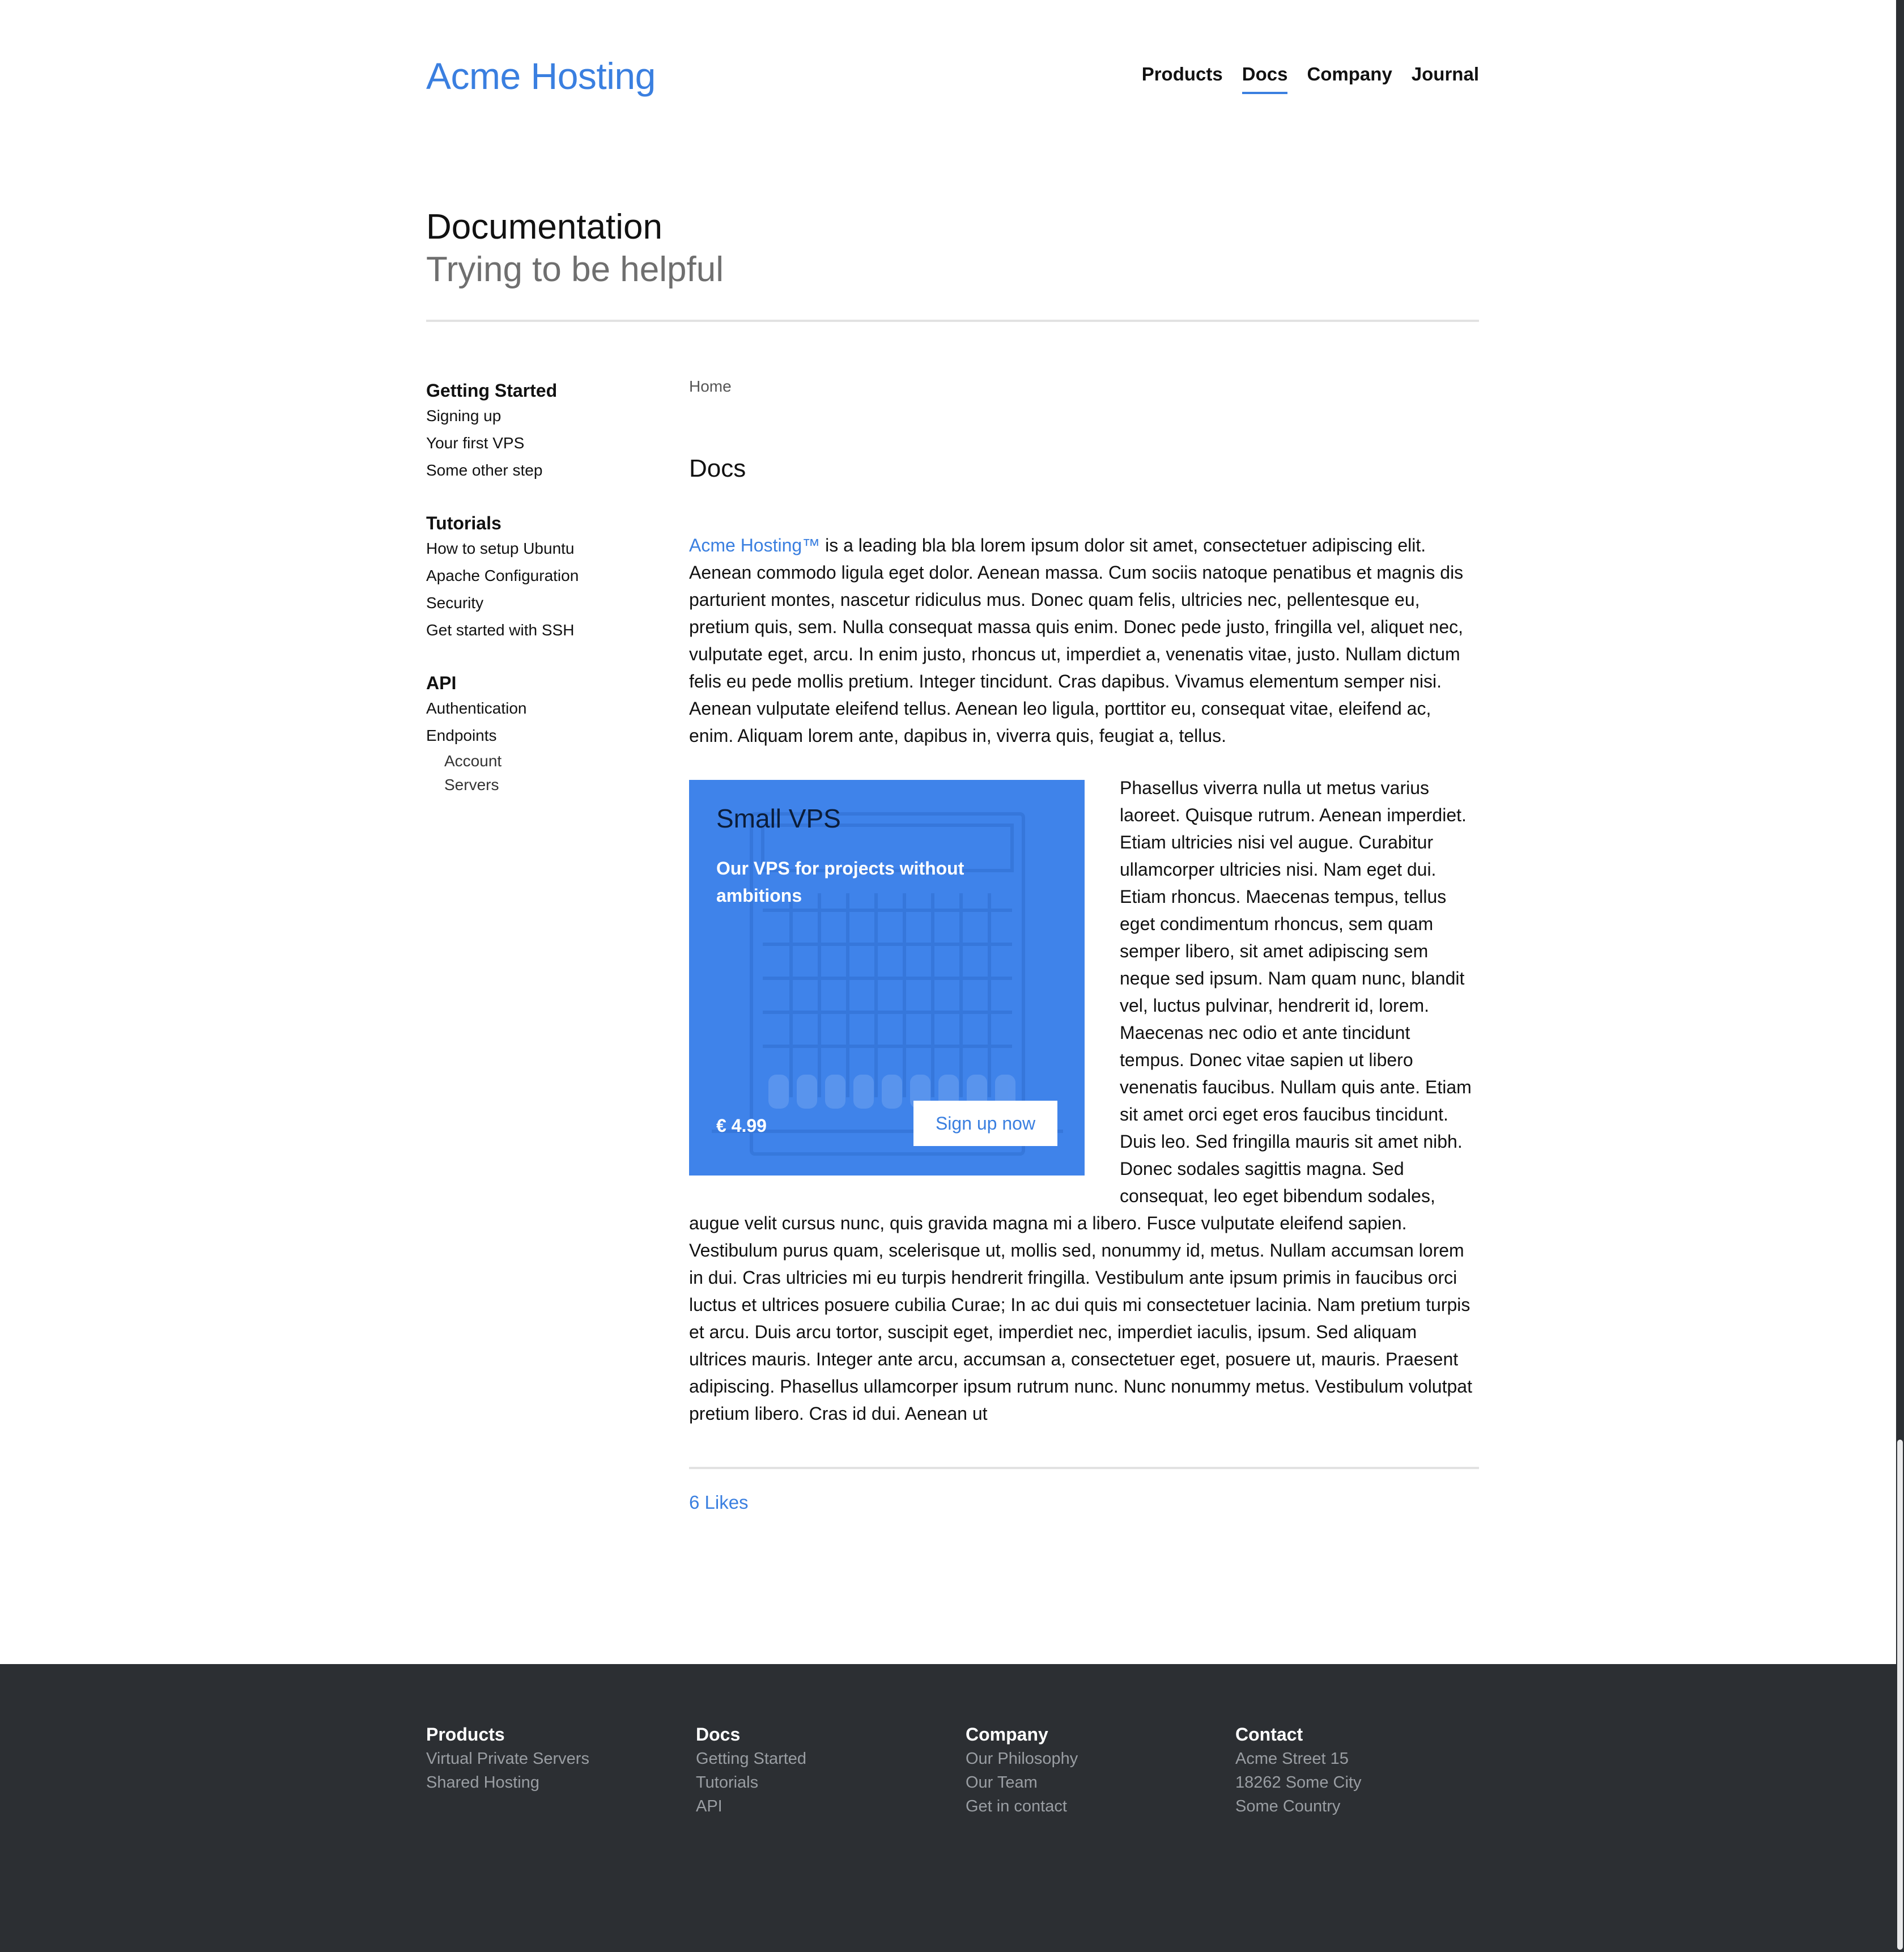 This screenshot has width=1904, height=1952. I want to click on footer-link-getting-started: Getting Started, so click(826, 1759).